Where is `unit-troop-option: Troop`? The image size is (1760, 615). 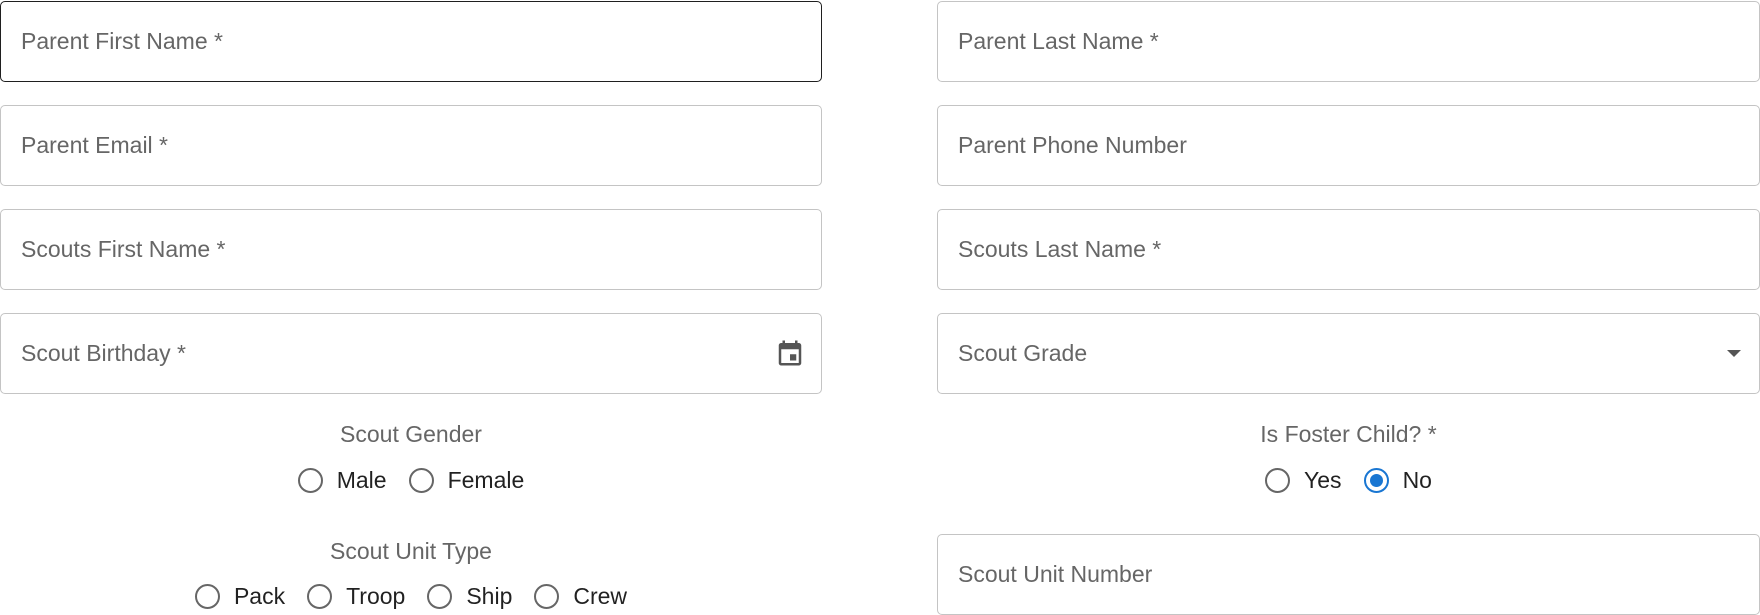 unit-troop-option: Troop is located at coordinates (356, 596).